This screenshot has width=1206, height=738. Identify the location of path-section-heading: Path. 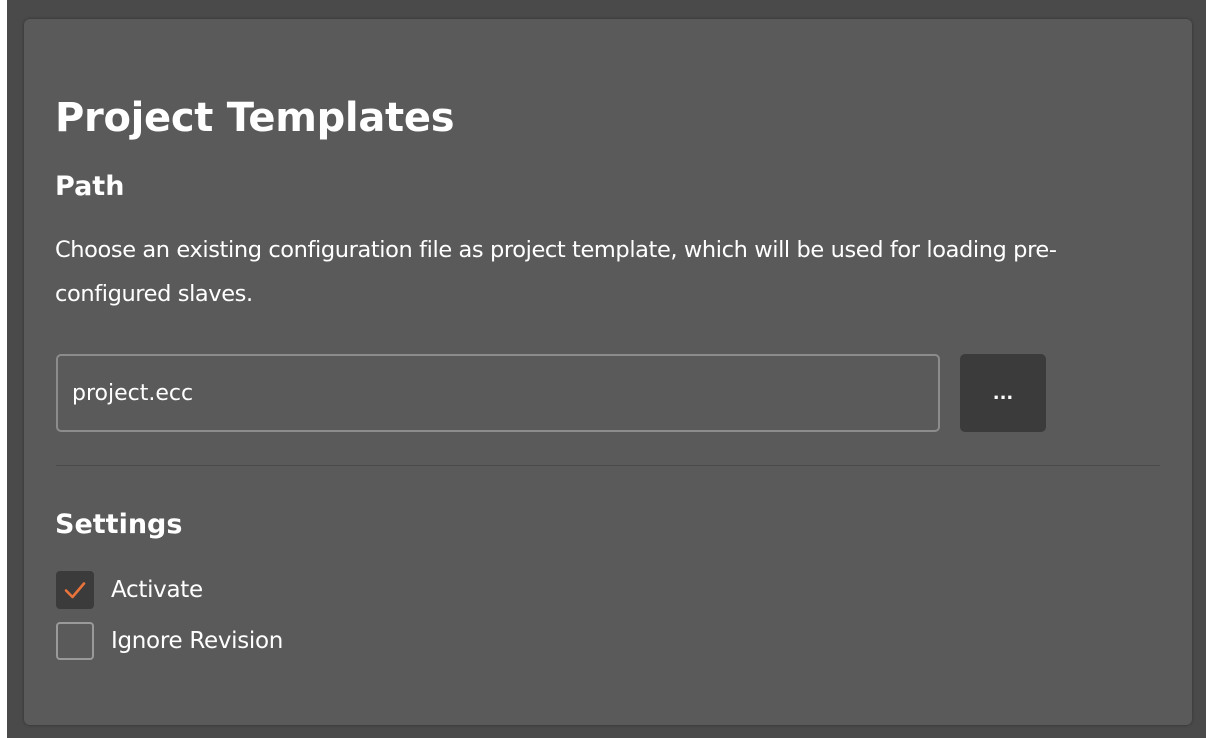
(90, 186).